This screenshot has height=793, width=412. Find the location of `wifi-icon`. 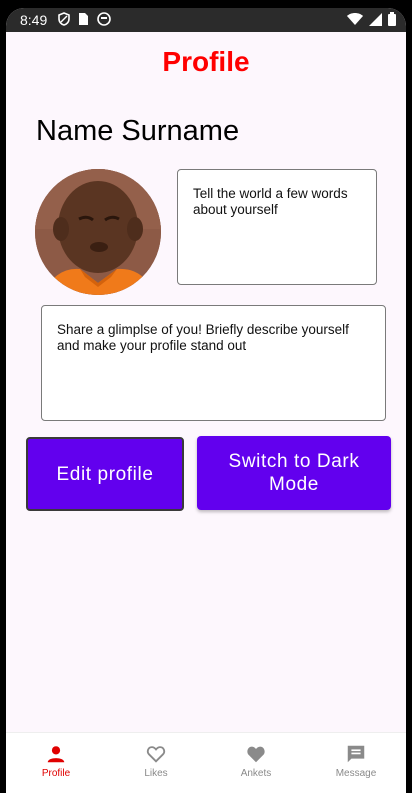

wifi-icon is located at coordinates (355, 18).